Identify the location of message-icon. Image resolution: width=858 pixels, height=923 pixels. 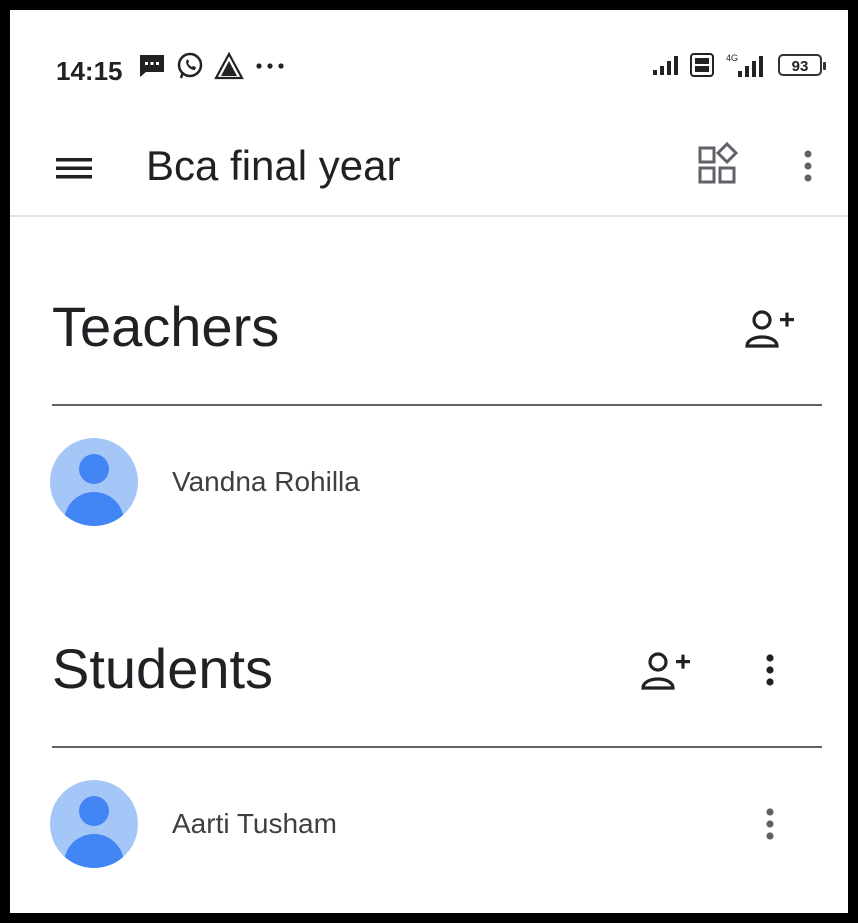
(152, 66).